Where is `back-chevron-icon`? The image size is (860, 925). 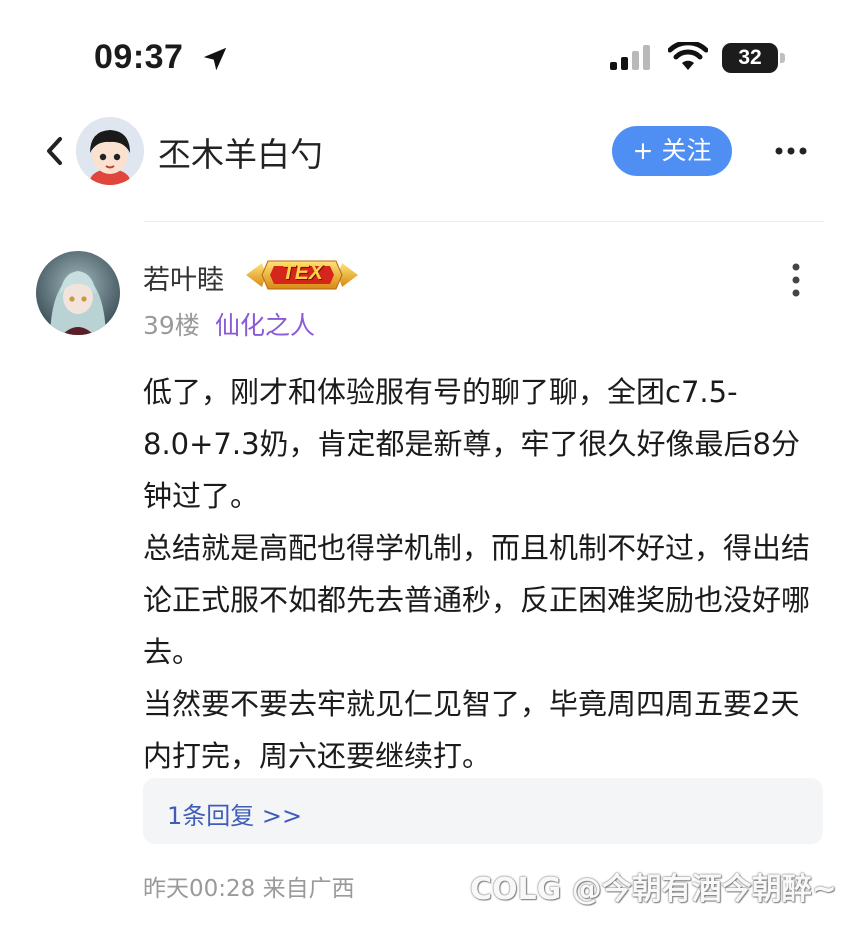
back-chevron-icon is located at coordinates (55, 151).